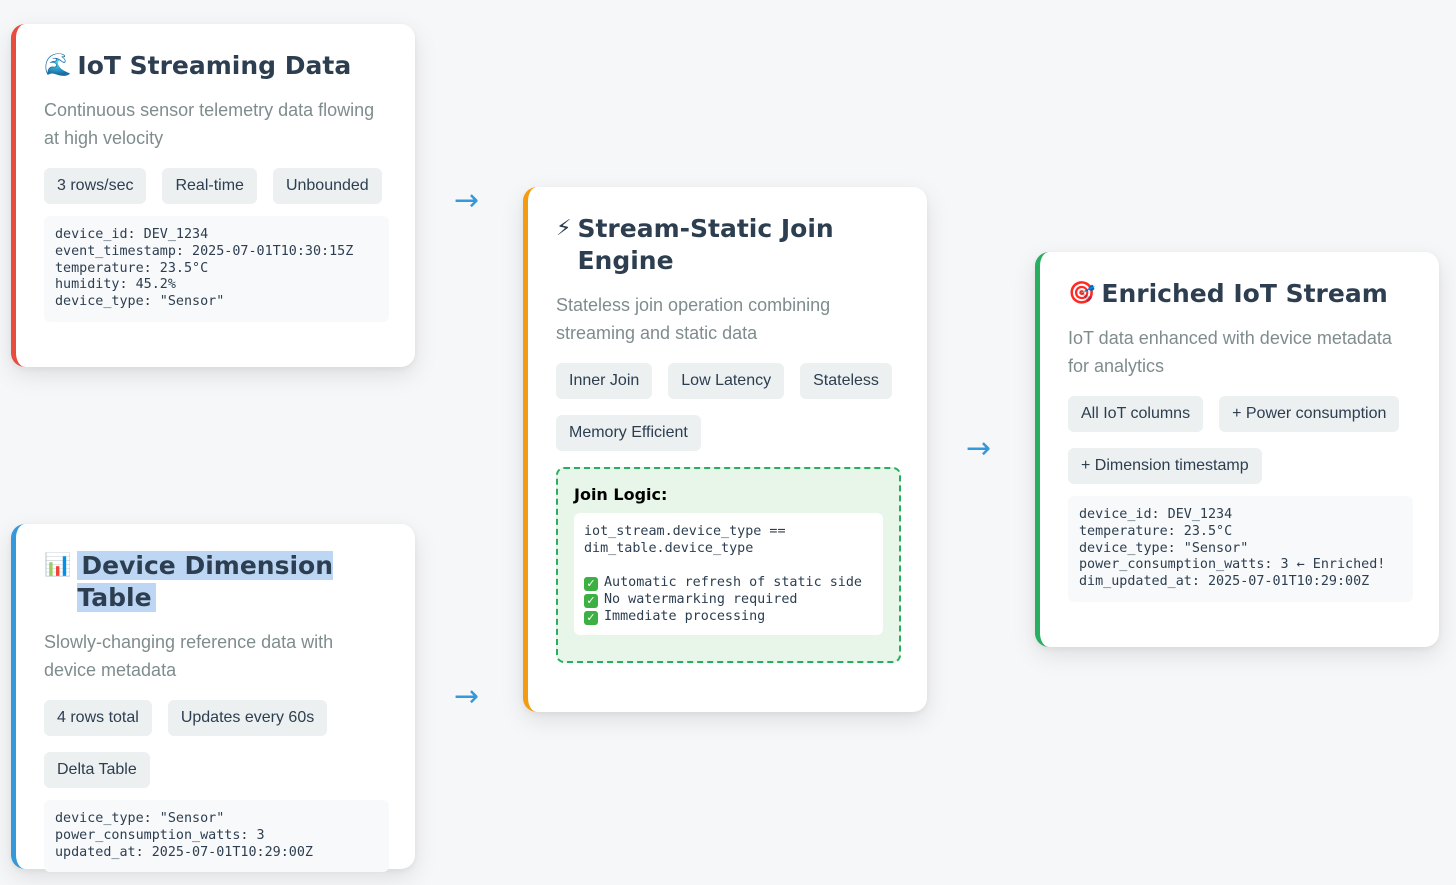 The width and height of the screenshot is (1456, 885). Describe the element at coordinates (846, 381) in the screenshot. I see `tag: Stateless` at that location.